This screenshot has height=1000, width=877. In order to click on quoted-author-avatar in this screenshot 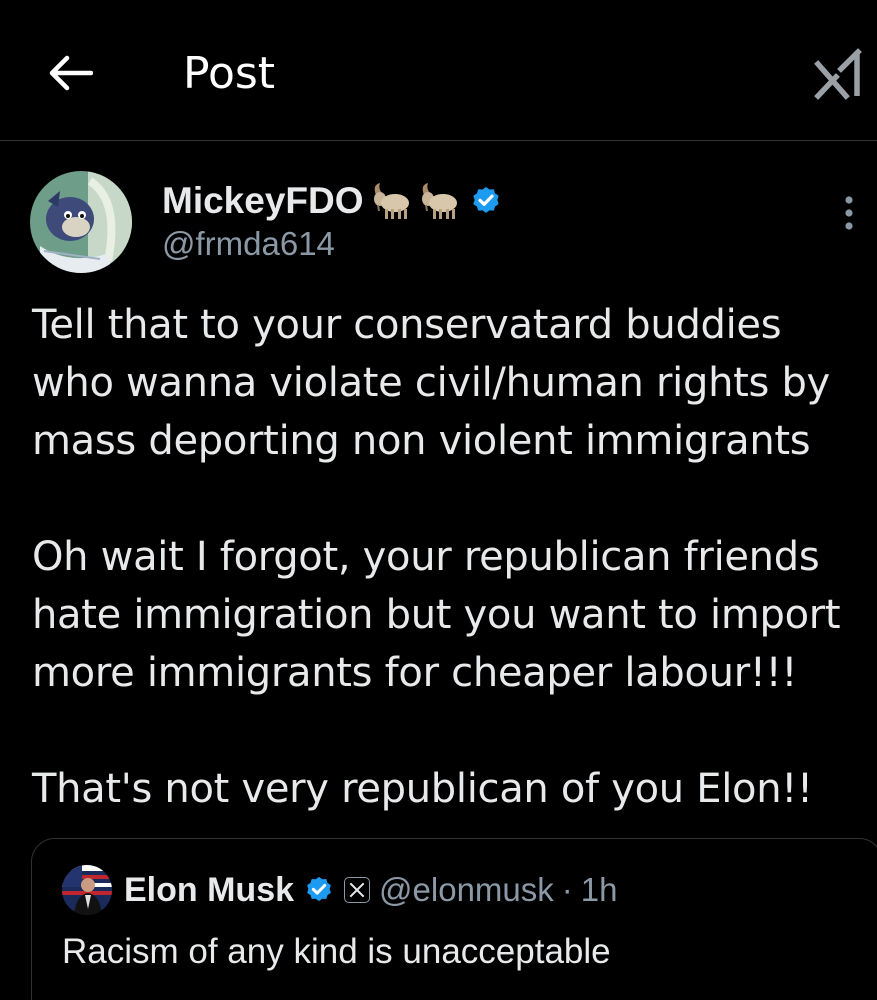, I will do `click(87, 890)`.